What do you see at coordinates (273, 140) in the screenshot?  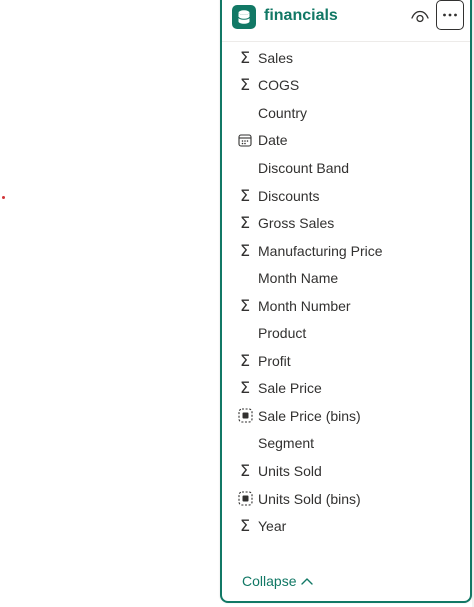 I see `field-label: Date` at bounding box center [273, 140].